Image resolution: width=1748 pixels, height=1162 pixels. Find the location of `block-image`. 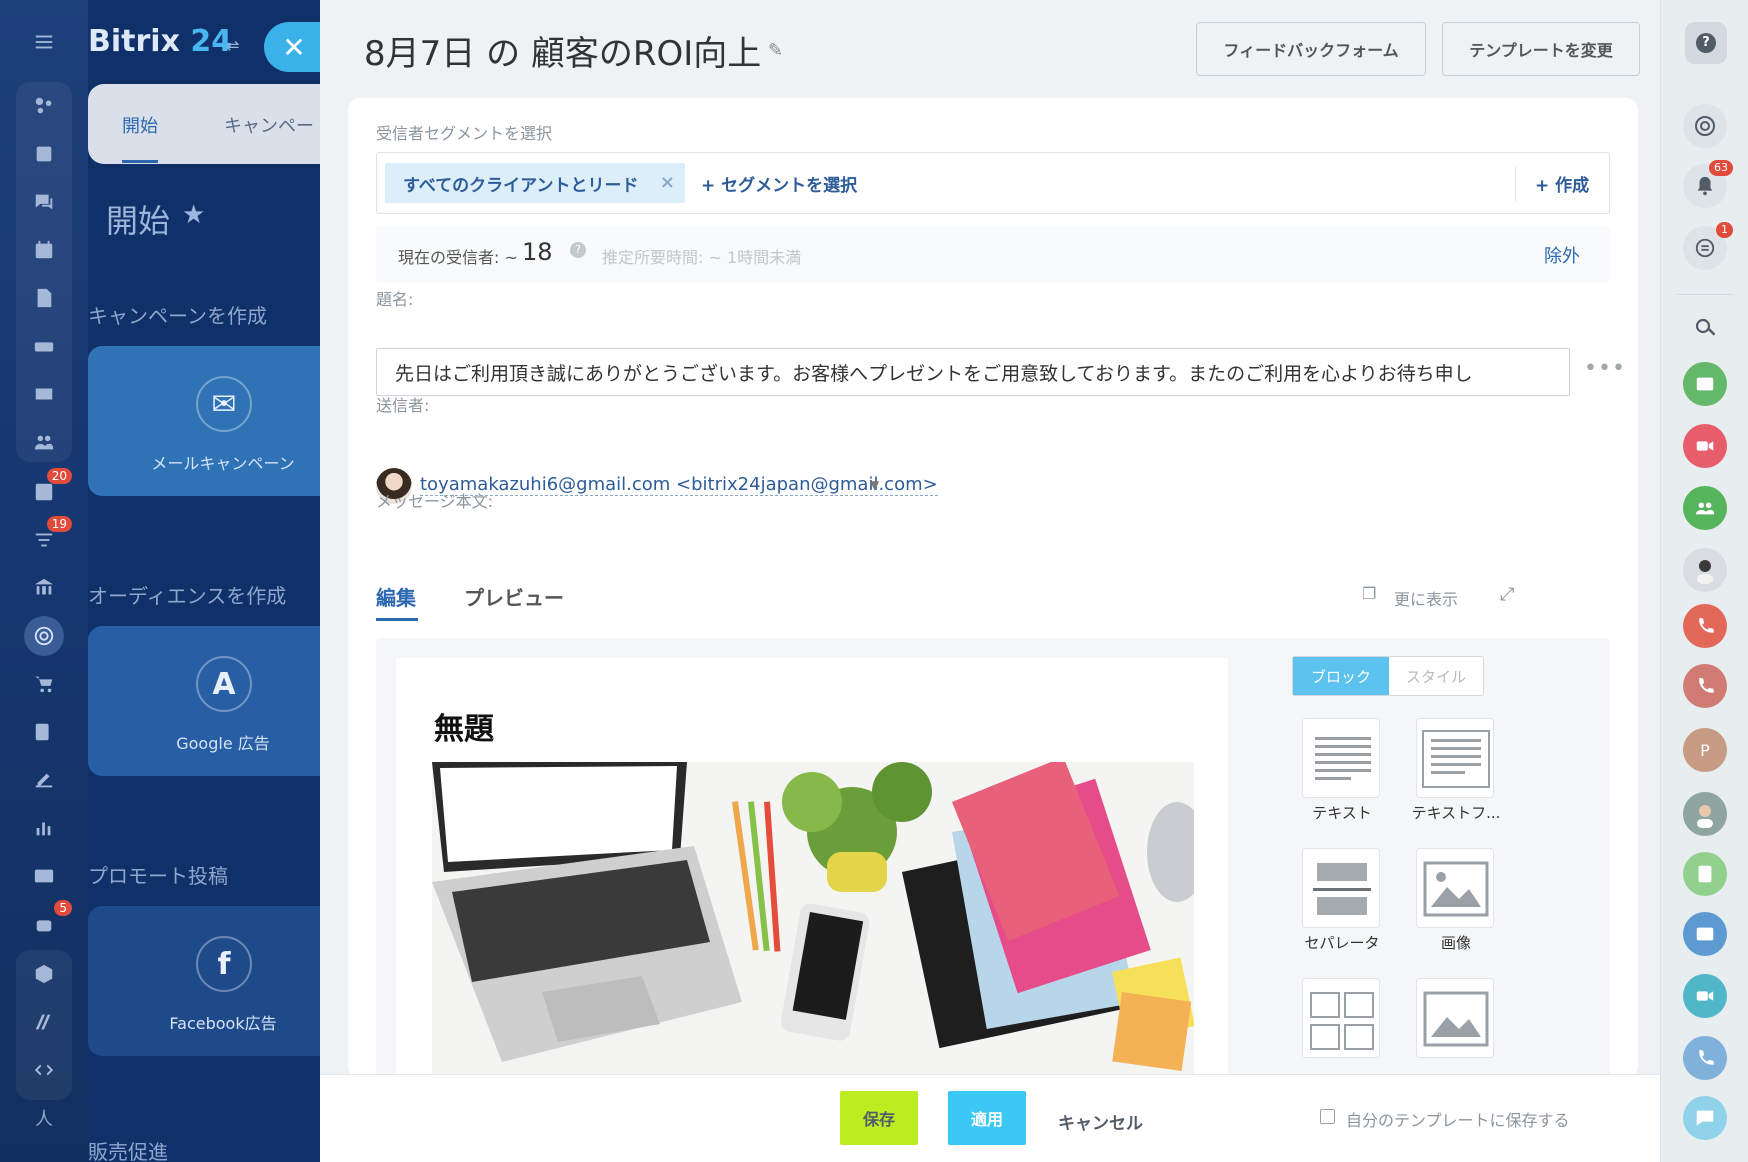

block-image is located at coordinates (1455, 888).